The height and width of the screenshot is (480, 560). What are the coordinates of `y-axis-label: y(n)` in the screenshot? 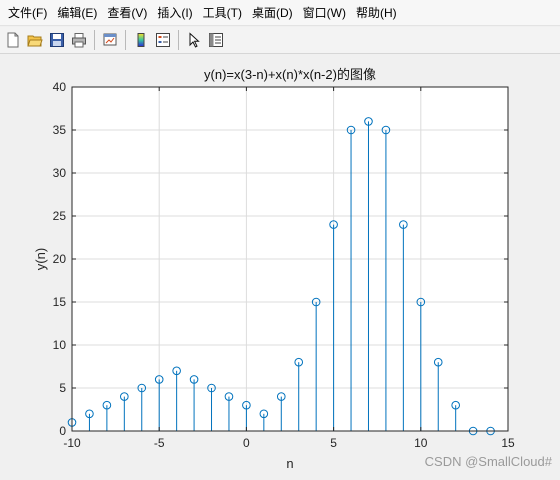 It's located at (40, 259).